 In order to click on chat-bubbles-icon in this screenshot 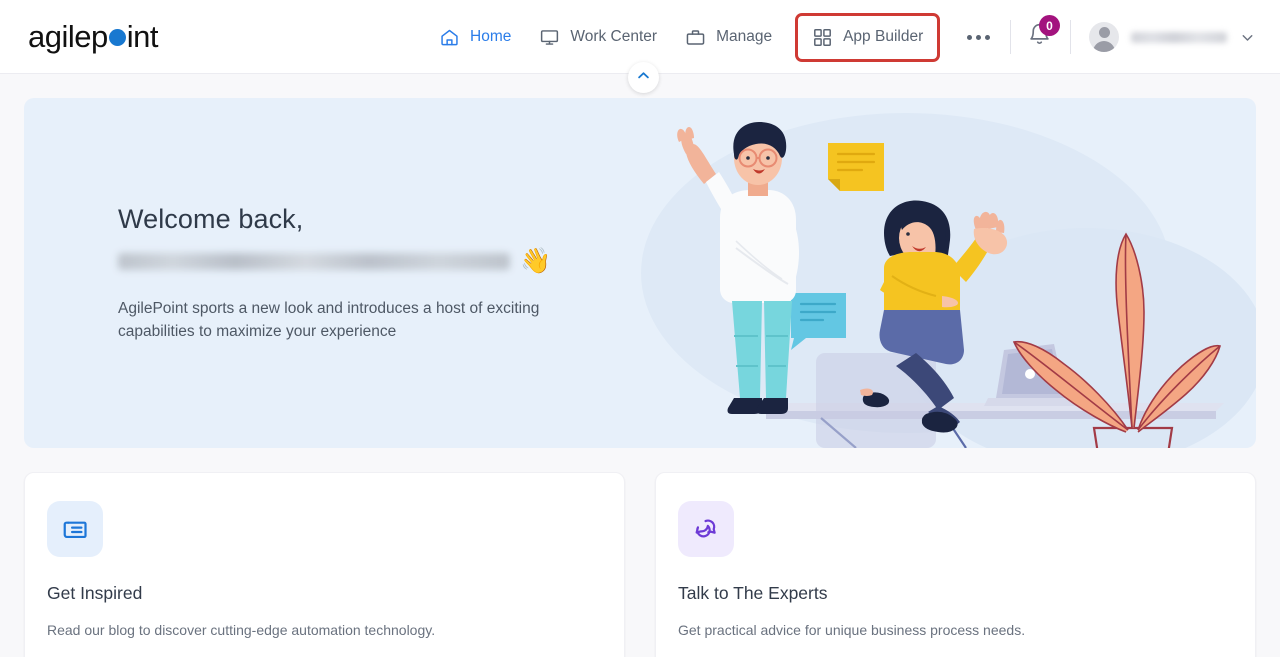, I will do `click(706, 529)`.